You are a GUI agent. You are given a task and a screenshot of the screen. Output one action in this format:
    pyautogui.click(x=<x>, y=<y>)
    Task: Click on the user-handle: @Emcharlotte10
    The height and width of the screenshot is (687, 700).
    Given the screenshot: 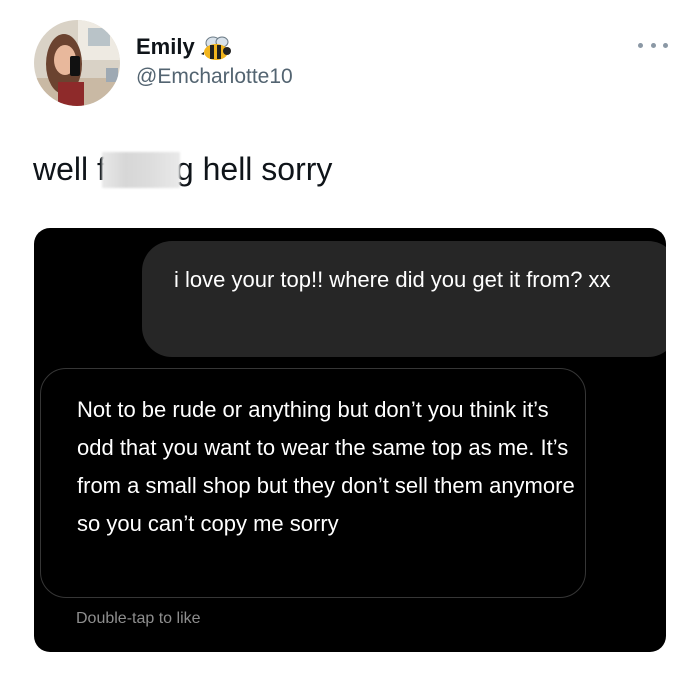 What is the action you would take?
    pyautogui.click(x=214, y=77)
    